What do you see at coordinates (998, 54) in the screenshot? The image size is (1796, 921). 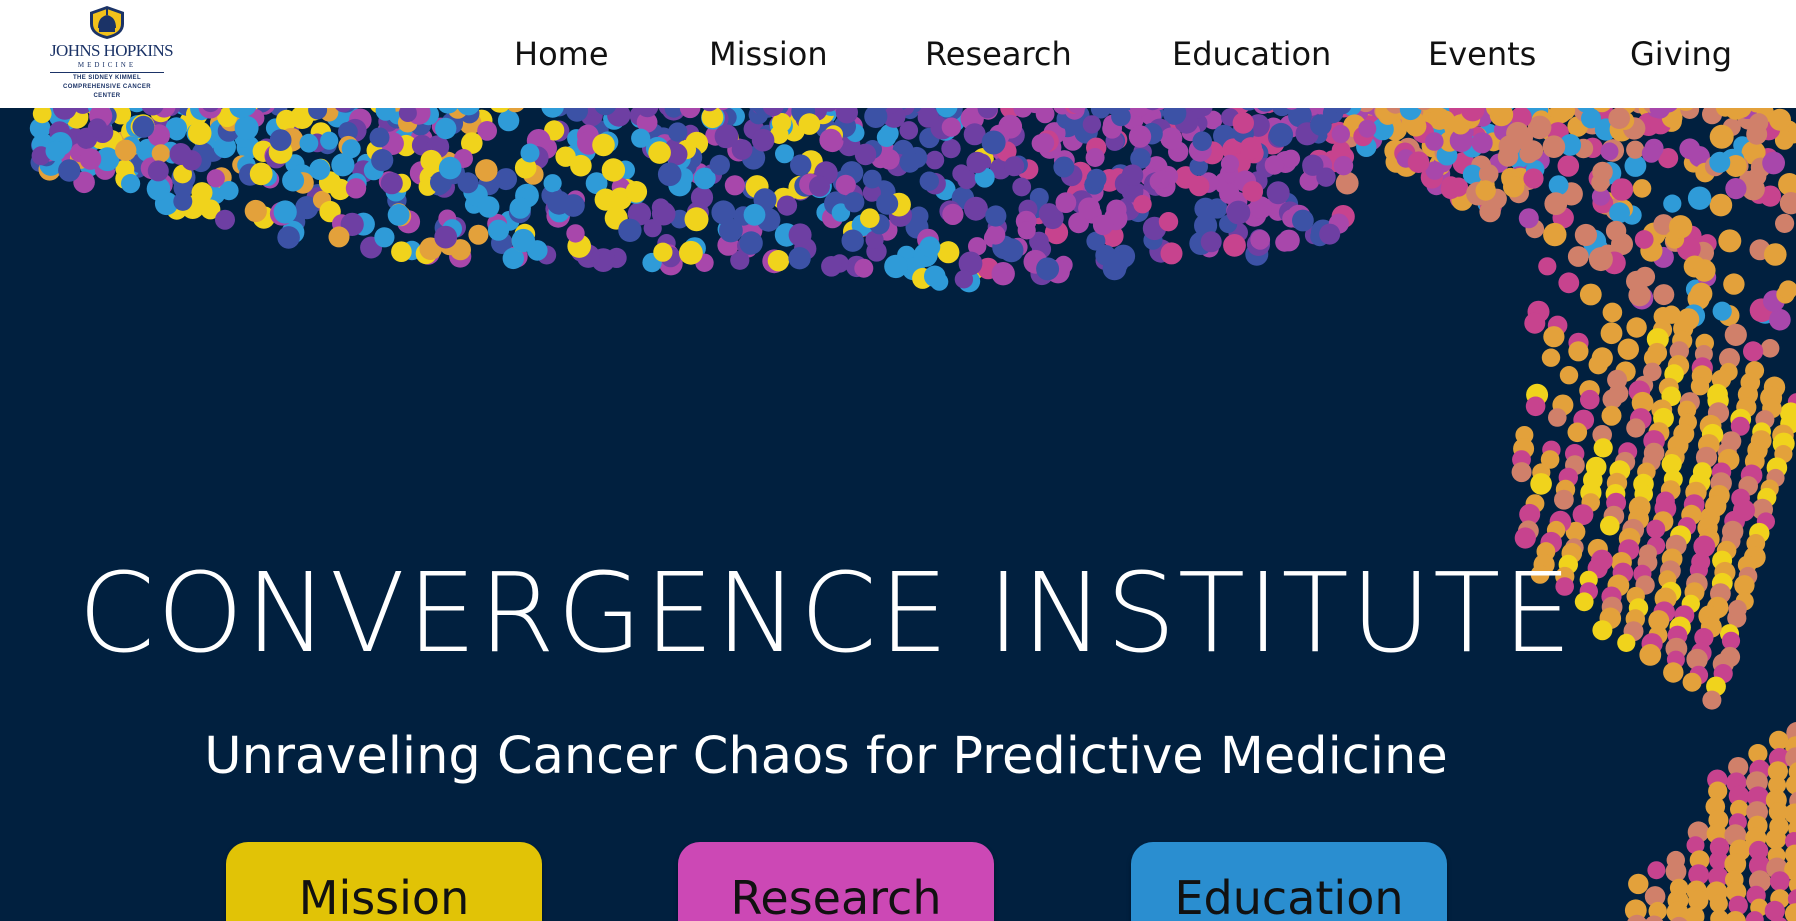 I see `nav-link-research: Research` at bounding box center [998, 54].